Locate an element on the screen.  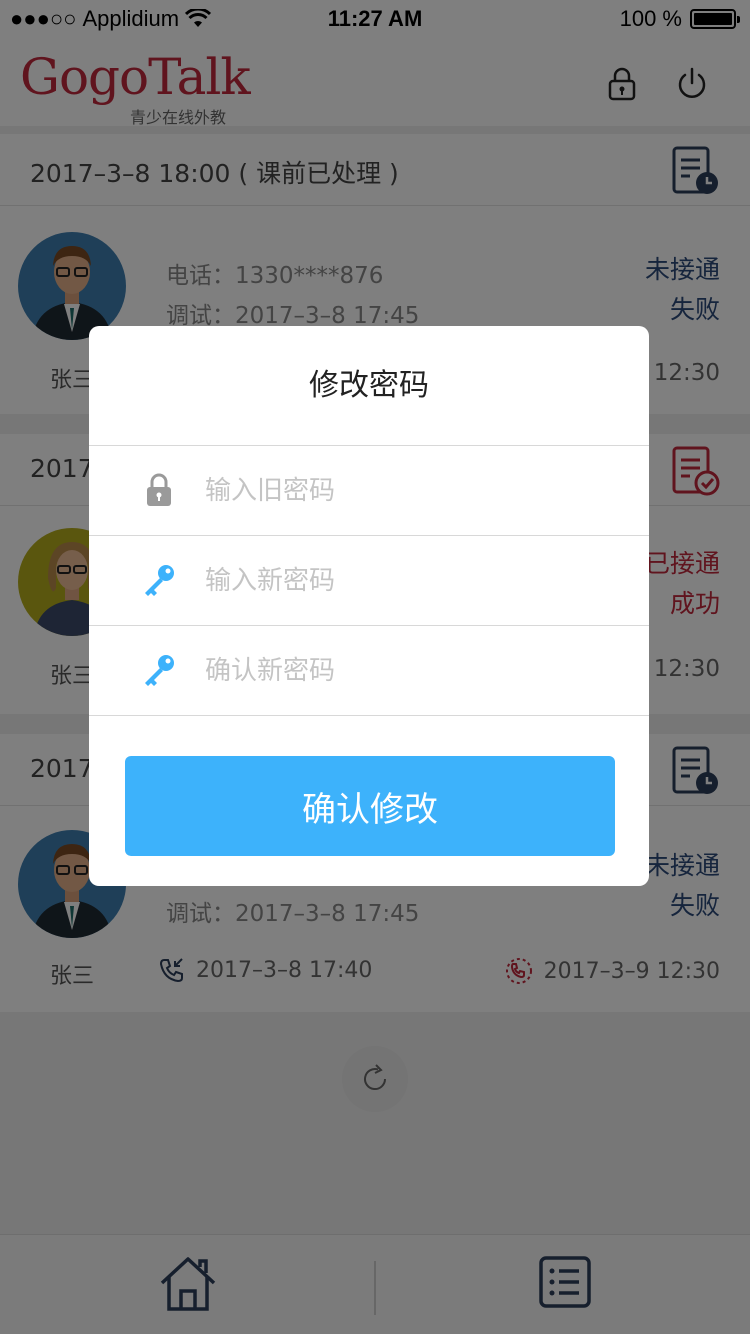
new-password-input is located at coordinates (405, 581).